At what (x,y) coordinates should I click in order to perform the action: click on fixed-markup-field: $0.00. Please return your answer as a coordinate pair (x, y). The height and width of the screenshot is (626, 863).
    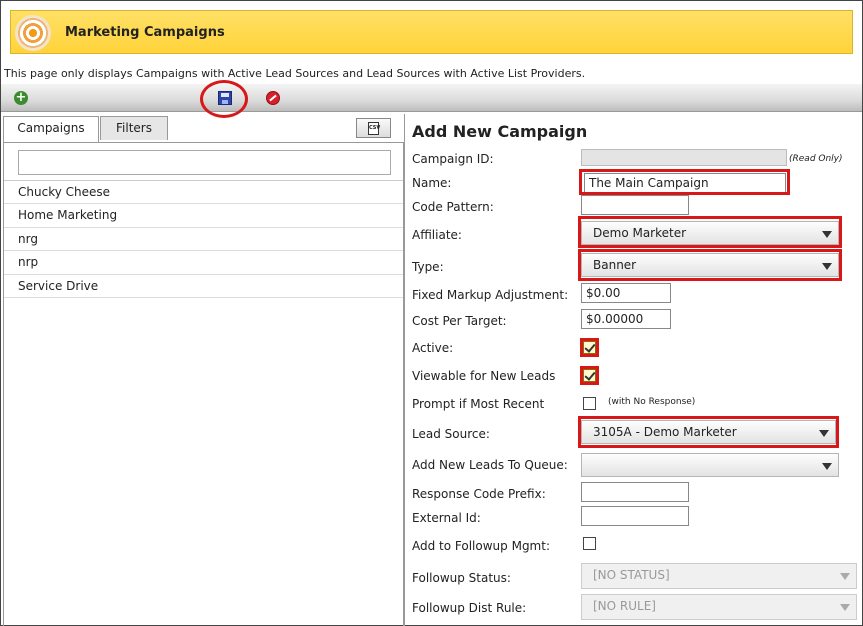
    Looking at the image, I should click on (626, 293).